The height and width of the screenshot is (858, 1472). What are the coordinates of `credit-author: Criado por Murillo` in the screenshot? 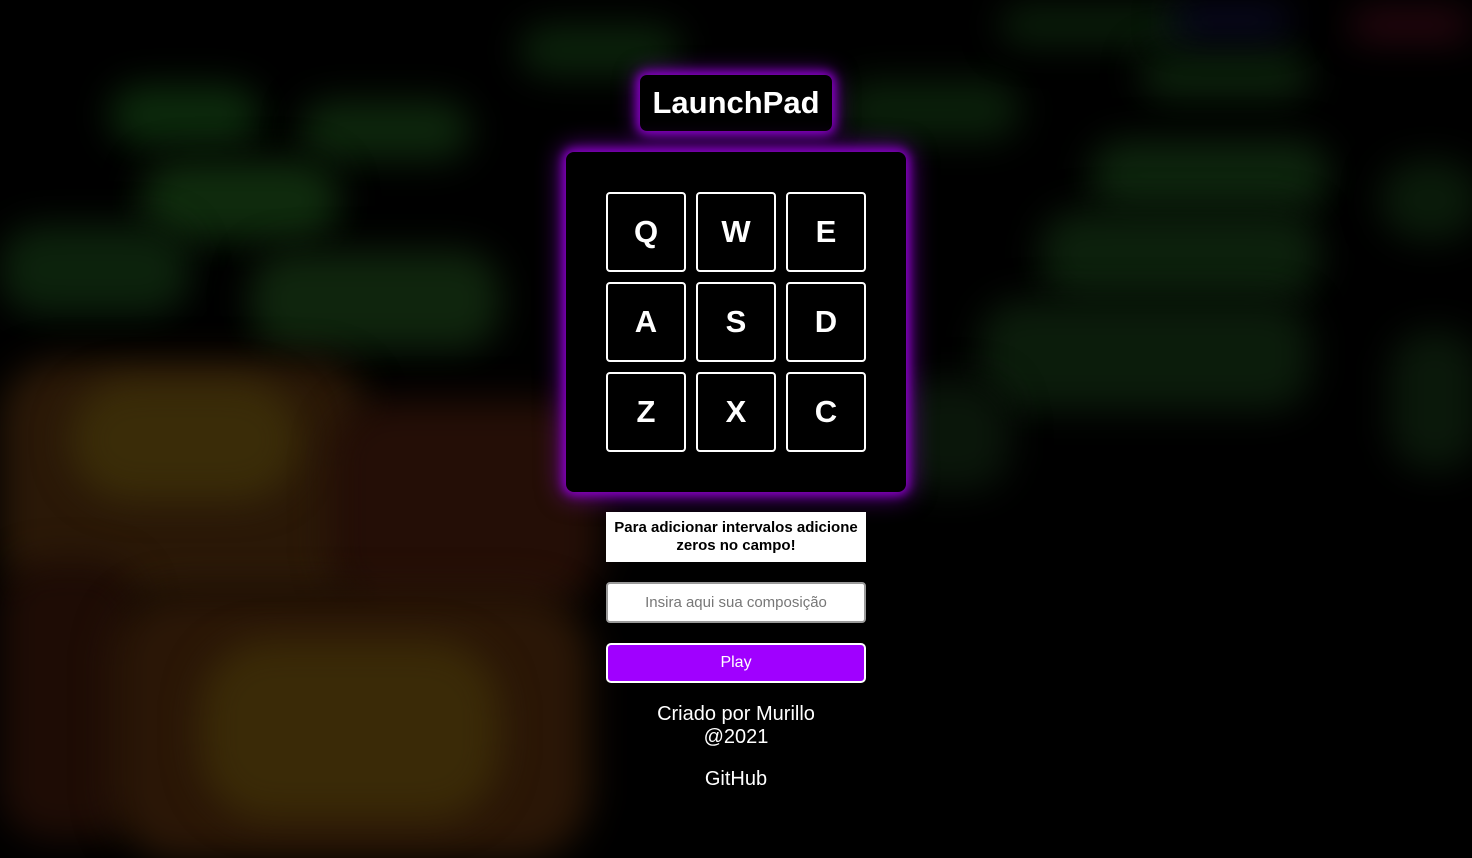 It's located at (736, 714).